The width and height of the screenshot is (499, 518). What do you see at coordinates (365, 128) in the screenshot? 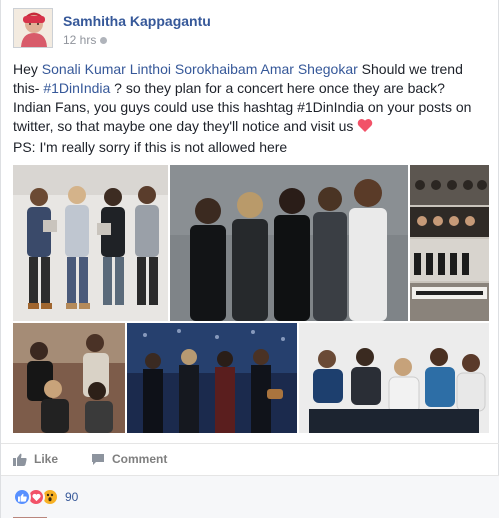
I see `heart-emoji-icon` at bounding box center [365, 128].